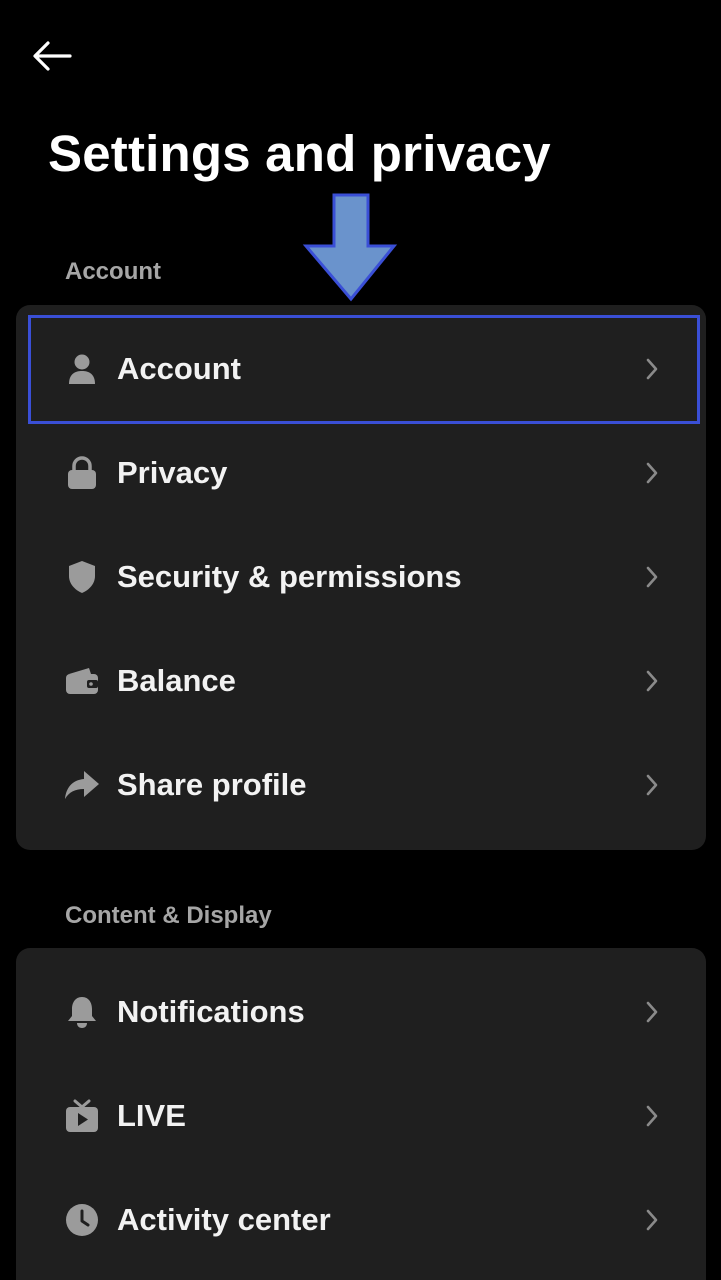 The height and width of the screenshot is (1280, 721). What do you see at coordinates (113, 271) in the screenshot?
I see `section-label-account: Account` at bounding box center [113, 271].